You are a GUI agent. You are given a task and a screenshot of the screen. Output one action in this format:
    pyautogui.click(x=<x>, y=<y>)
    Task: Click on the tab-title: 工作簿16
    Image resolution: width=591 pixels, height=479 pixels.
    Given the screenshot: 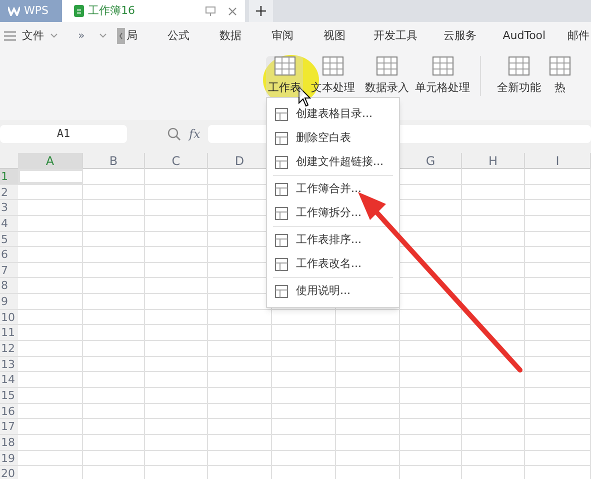 What is the action you would take?
    pyautogui.click(x=112, y=10)
    